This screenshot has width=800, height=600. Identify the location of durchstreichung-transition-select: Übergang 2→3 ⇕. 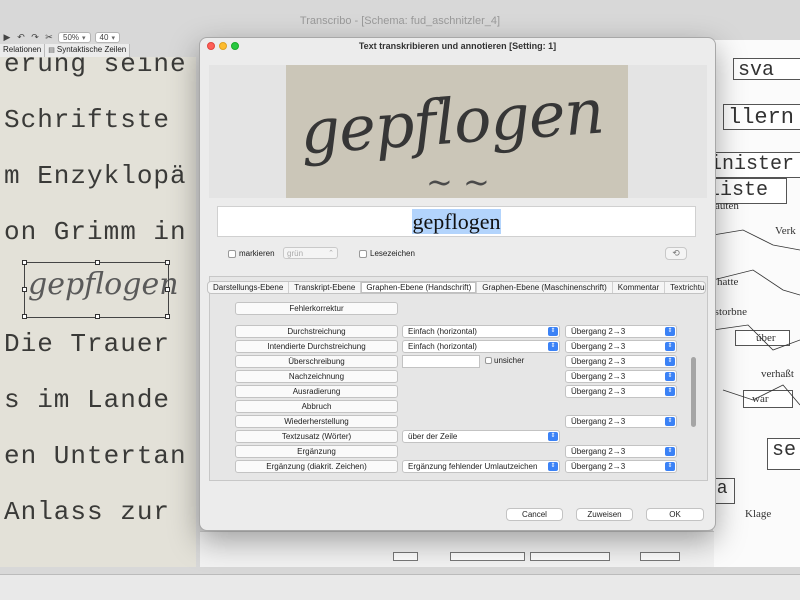
(621, 331).